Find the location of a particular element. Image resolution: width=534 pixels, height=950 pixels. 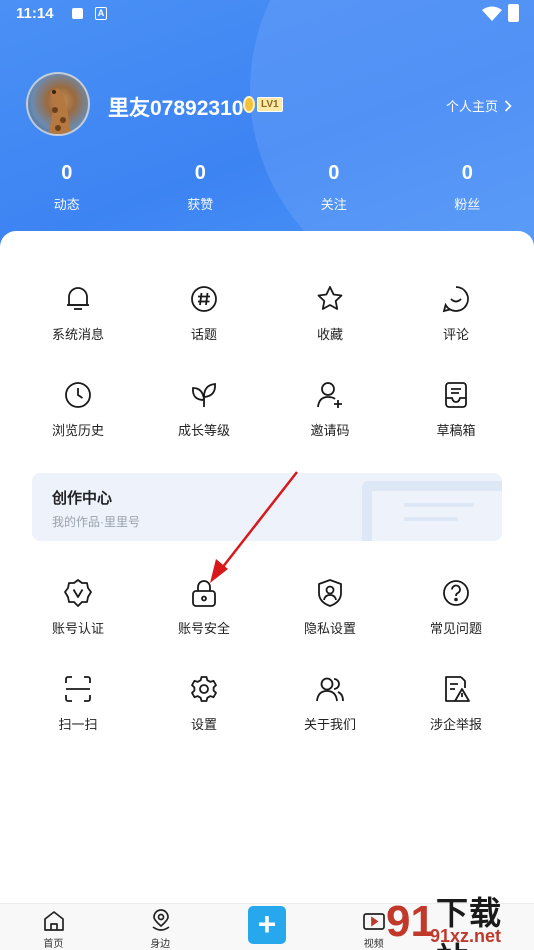

status-bar: 11:14 A is located at coordinates (267, 14).